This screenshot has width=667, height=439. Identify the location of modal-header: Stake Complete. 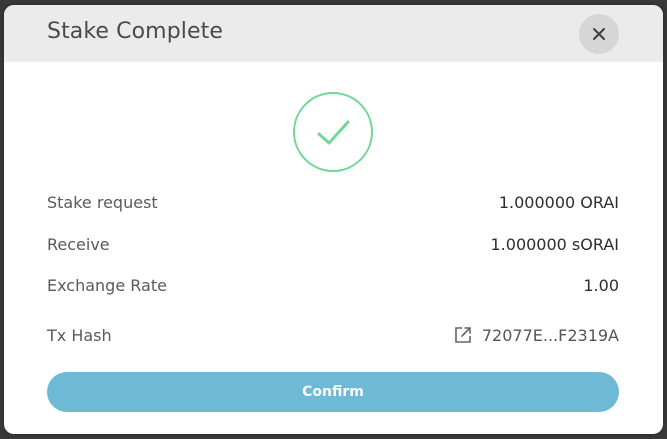
(333, 33).